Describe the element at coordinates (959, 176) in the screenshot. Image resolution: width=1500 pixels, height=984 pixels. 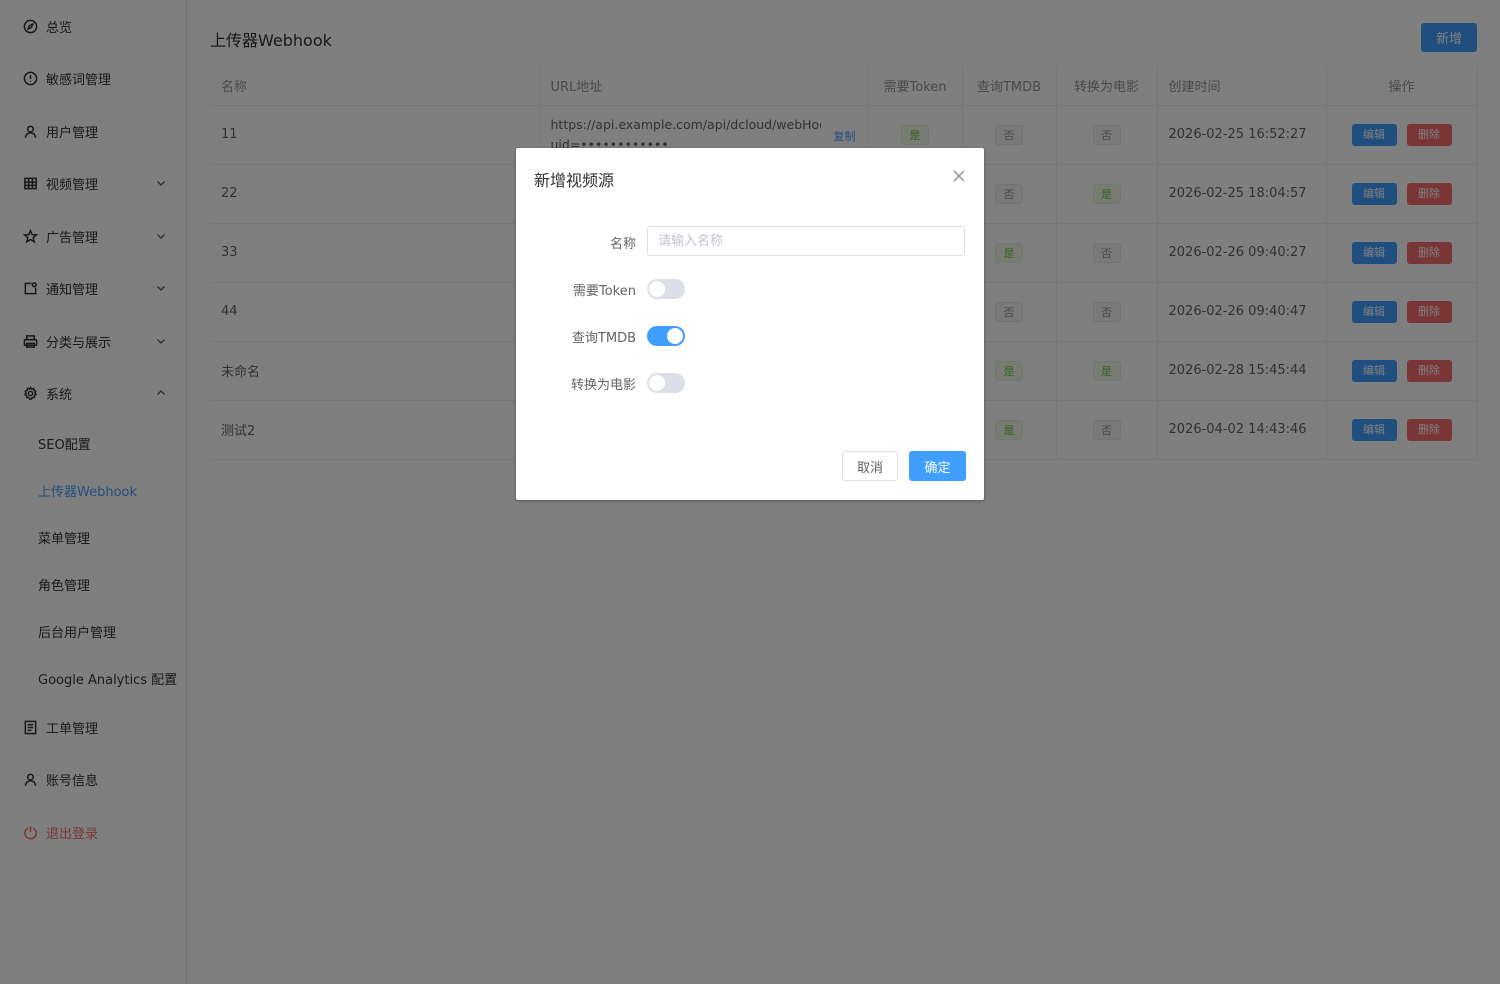
I see `close-icon` at that location.